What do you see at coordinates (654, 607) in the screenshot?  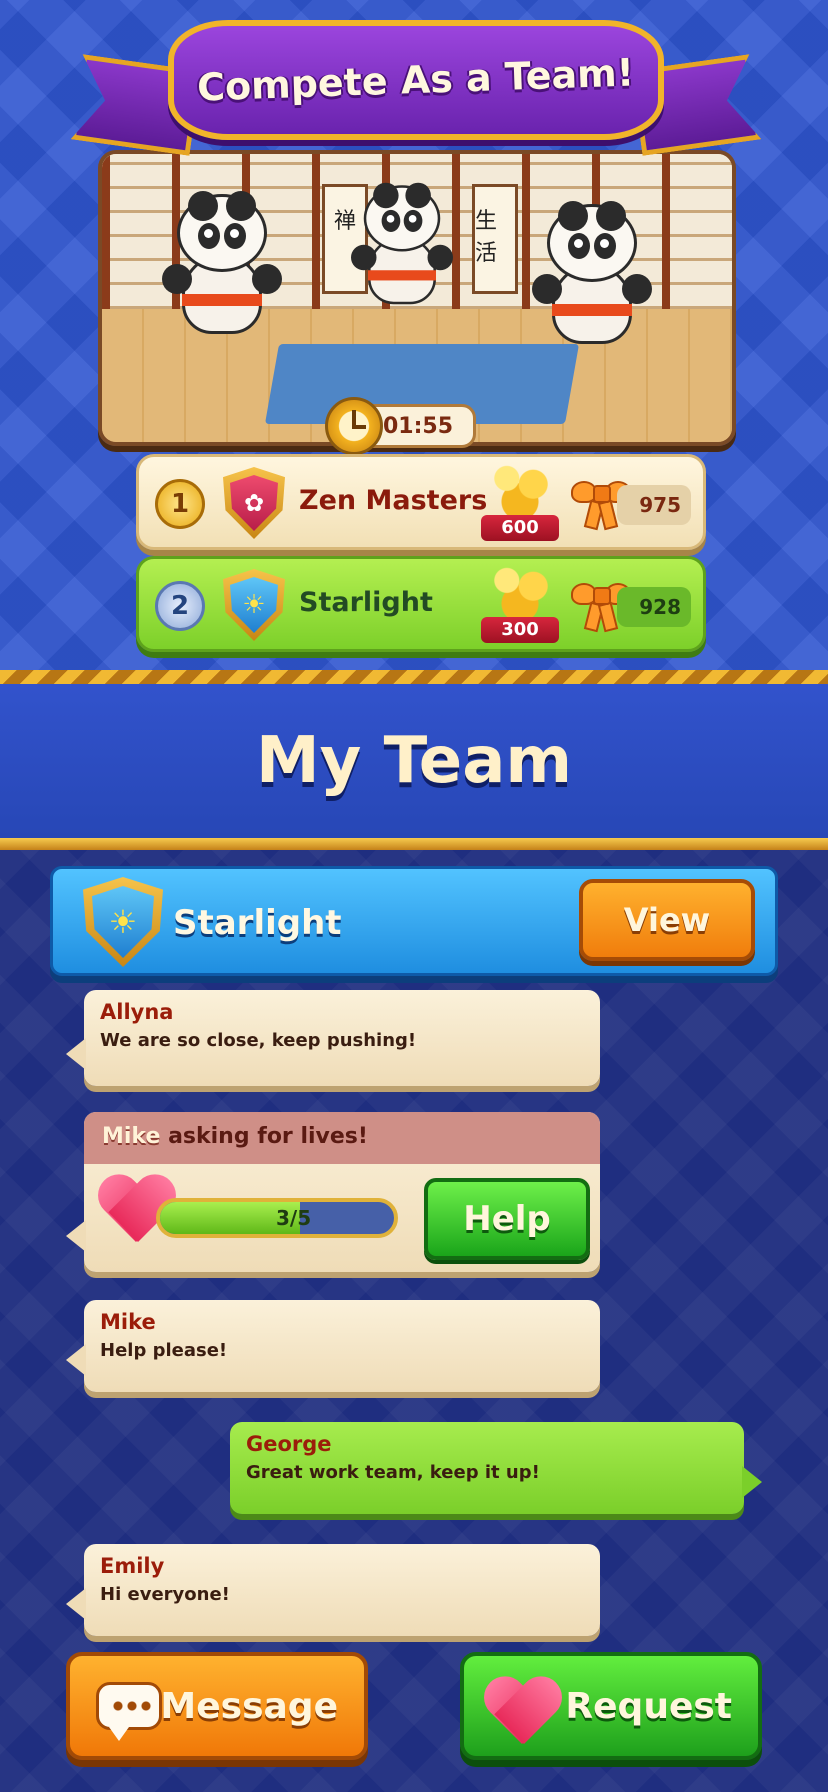 I see `team-score: 928` at bounding box center [654, 607].